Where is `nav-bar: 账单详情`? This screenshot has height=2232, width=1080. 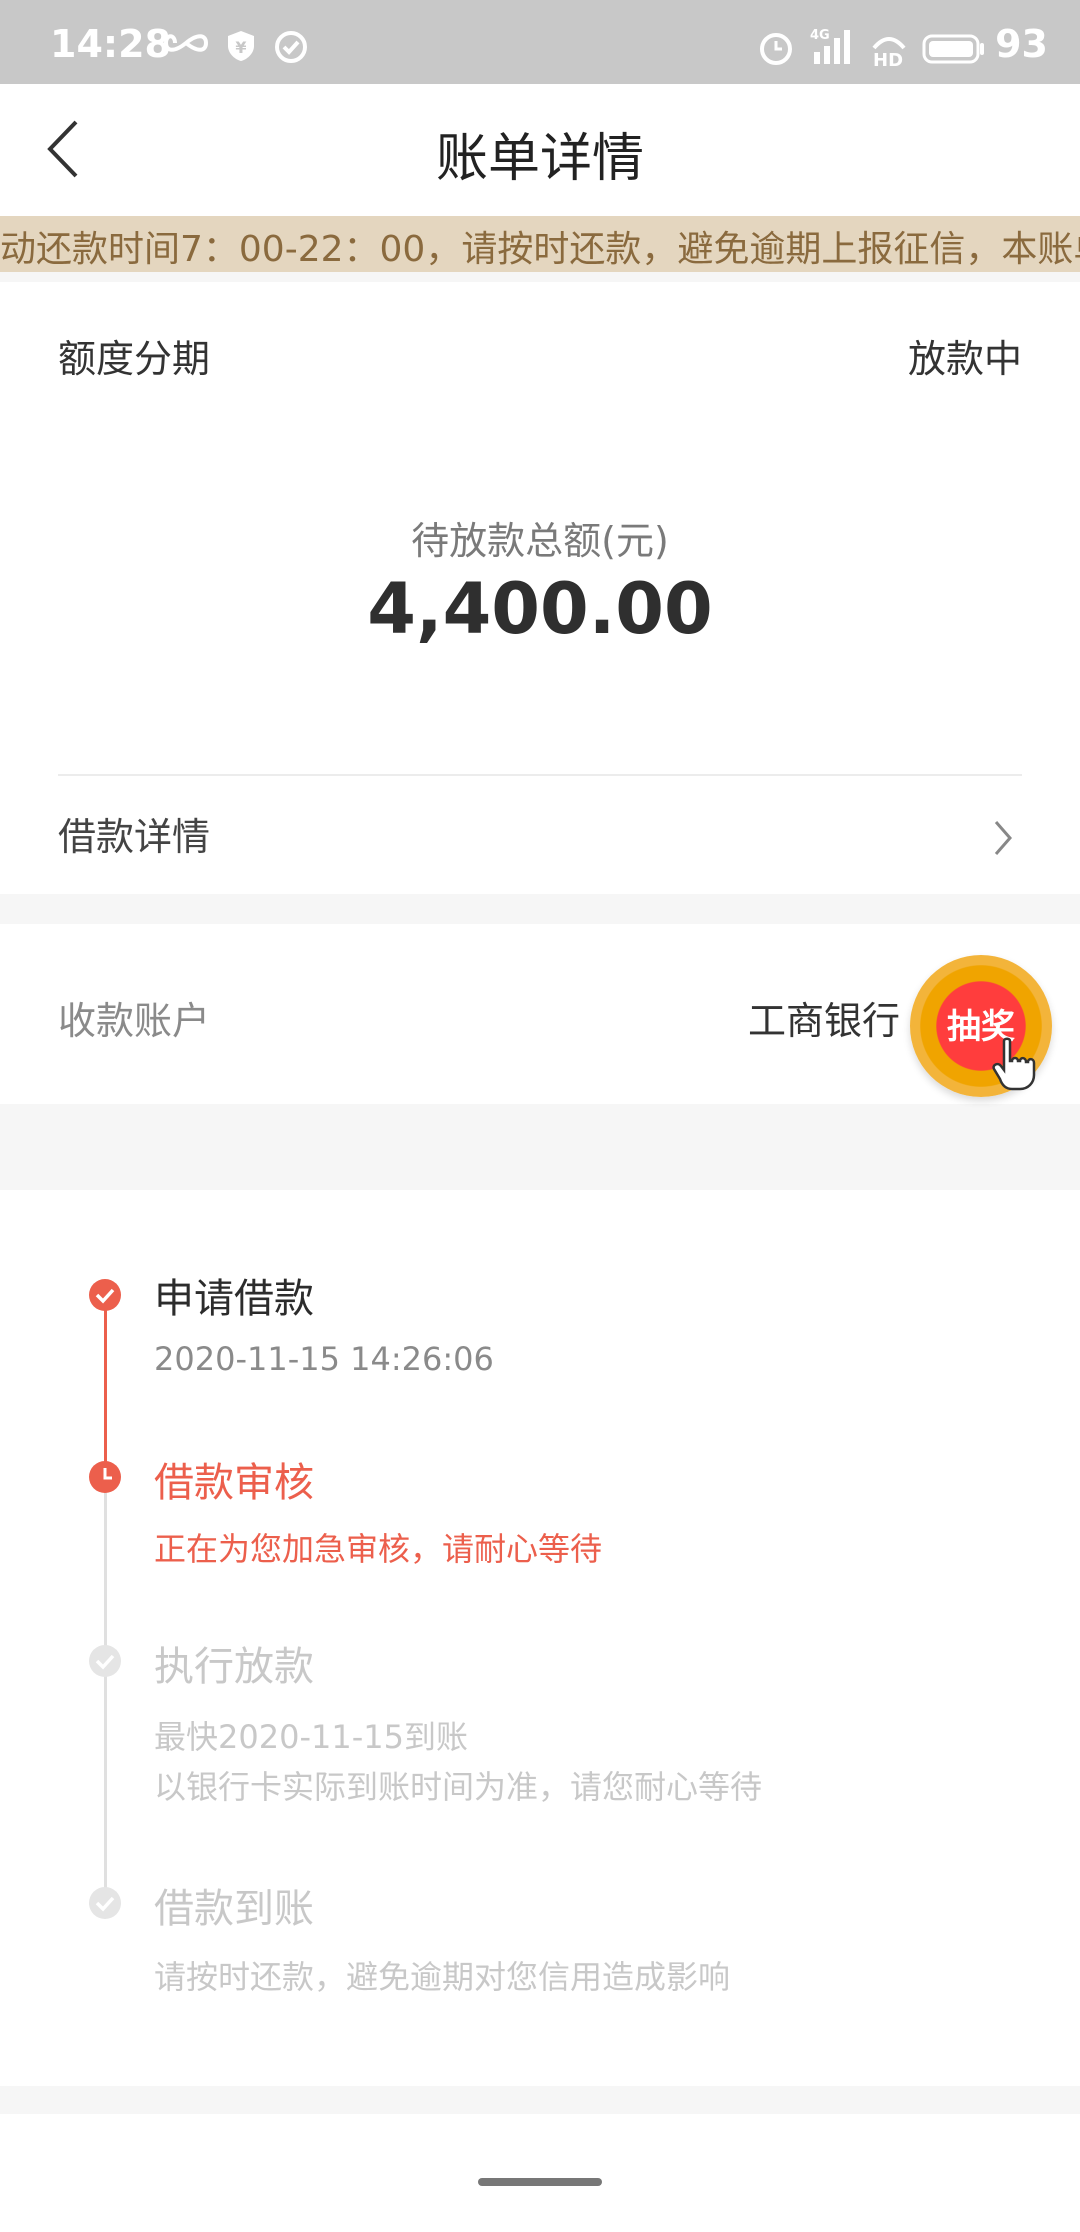 nav-bar: 账单详情 is located at coordinates (540, 150).